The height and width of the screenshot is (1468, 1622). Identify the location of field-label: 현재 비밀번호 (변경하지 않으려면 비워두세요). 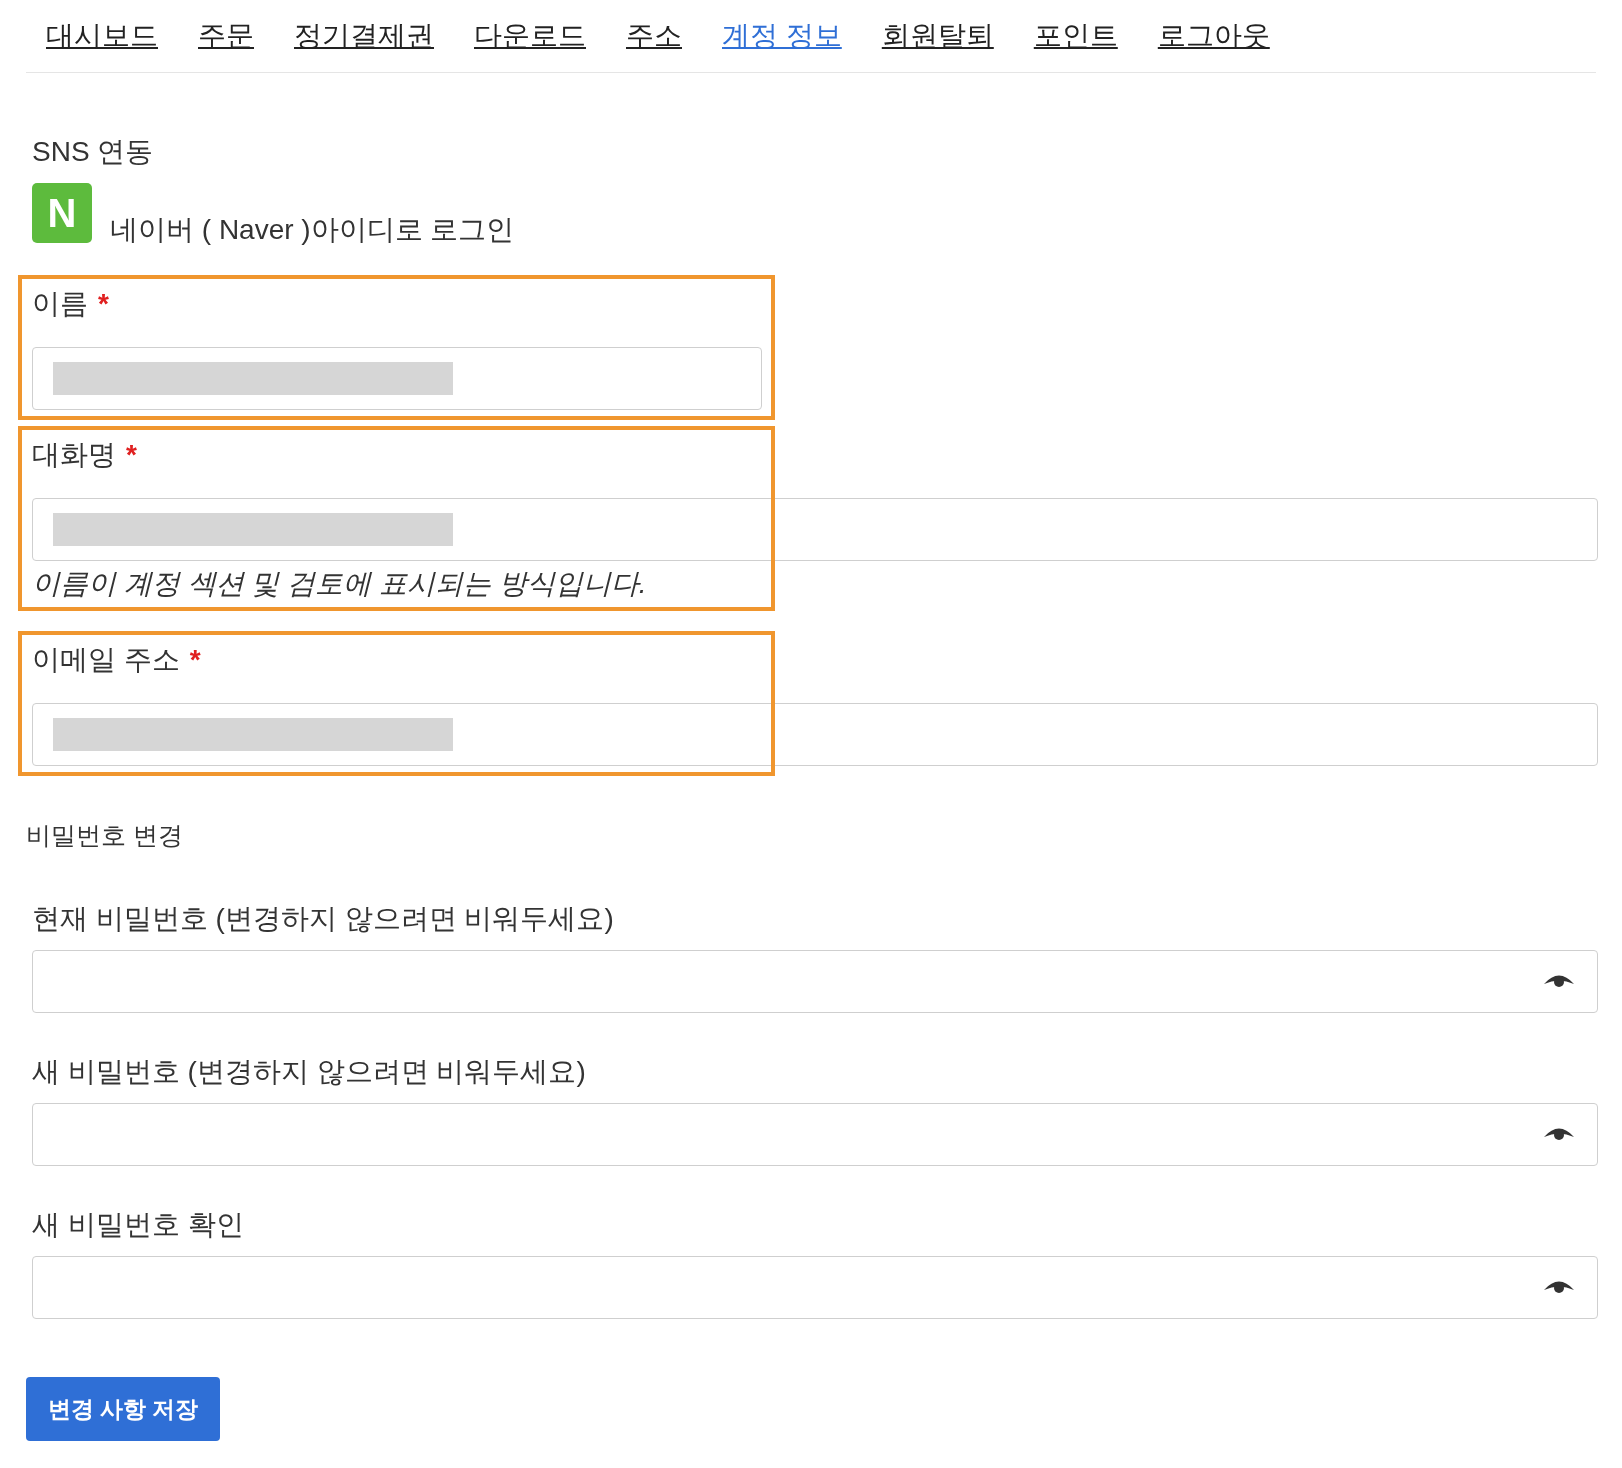
(323, 919).